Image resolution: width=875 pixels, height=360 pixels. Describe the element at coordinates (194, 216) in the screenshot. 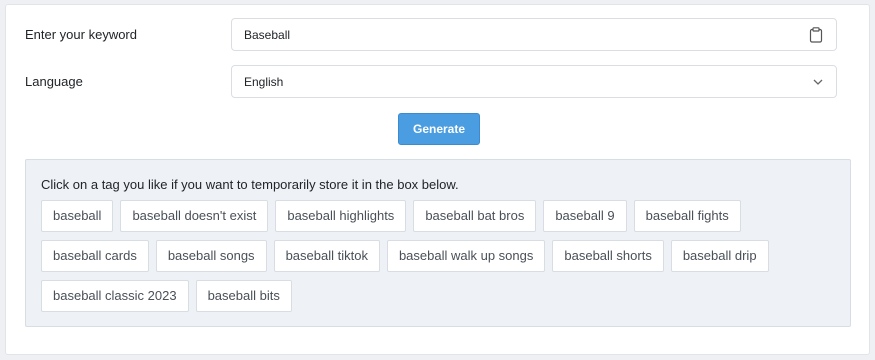

I see `tag-item: baseball doesn't exist` at that location.